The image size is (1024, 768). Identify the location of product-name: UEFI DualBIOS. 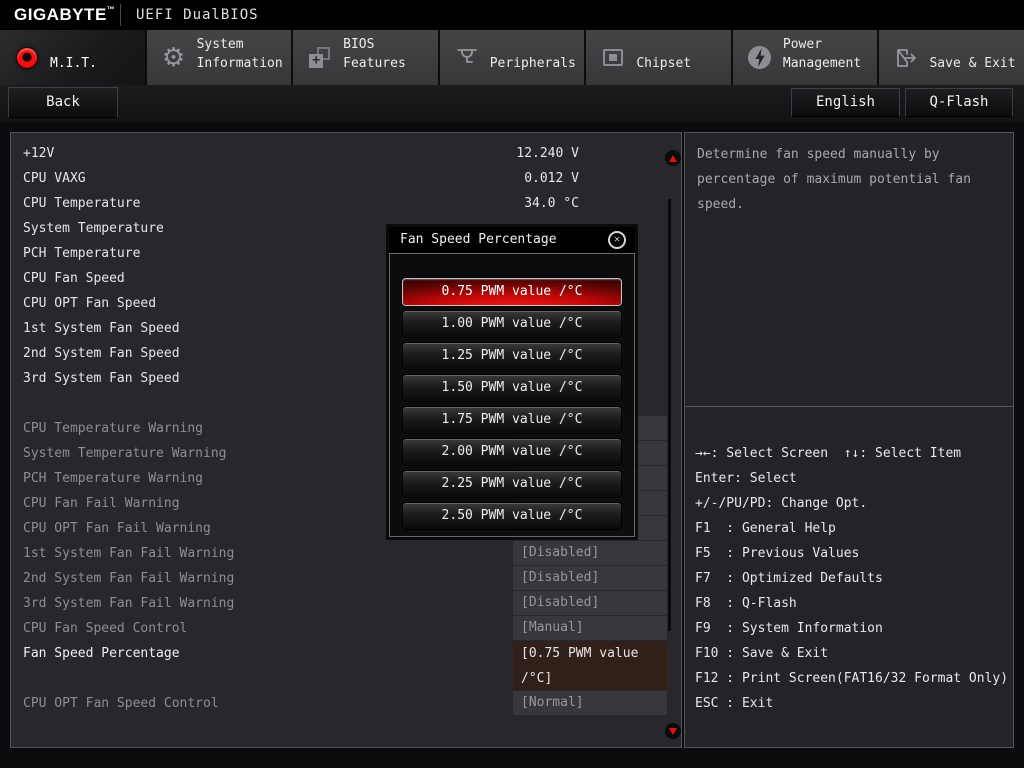
(197, 15).